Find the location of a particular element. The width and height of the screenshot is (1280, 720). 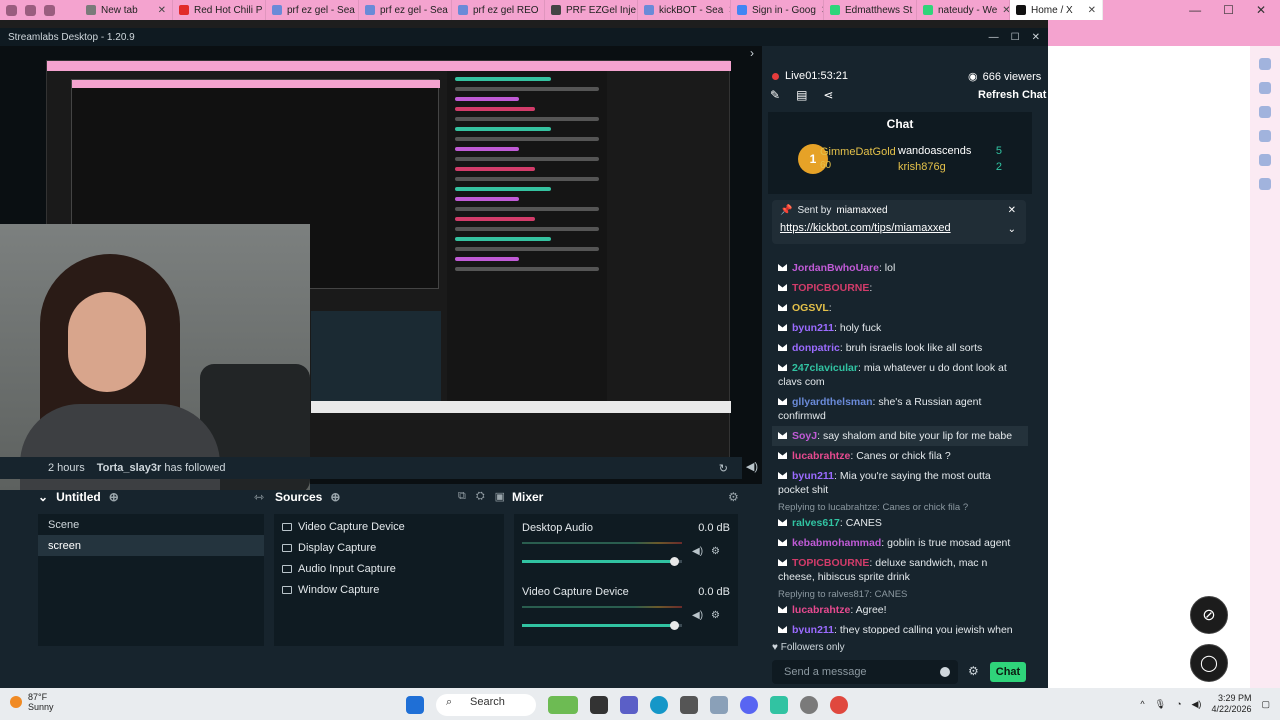

chat-message: byun211: holy fuck is located at coordinates (900, 328).